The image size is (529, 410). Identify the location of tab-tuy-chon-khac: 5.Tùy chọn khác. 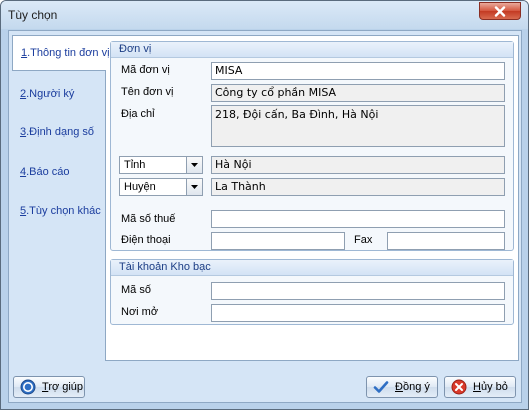
(58, 212).